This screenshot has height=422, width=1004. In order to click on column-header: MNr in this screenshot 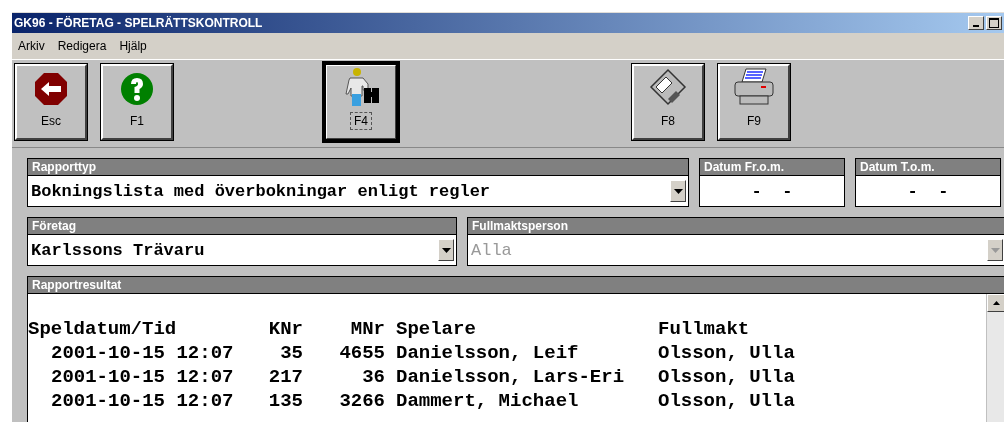, I will do `click(367, 330)`.